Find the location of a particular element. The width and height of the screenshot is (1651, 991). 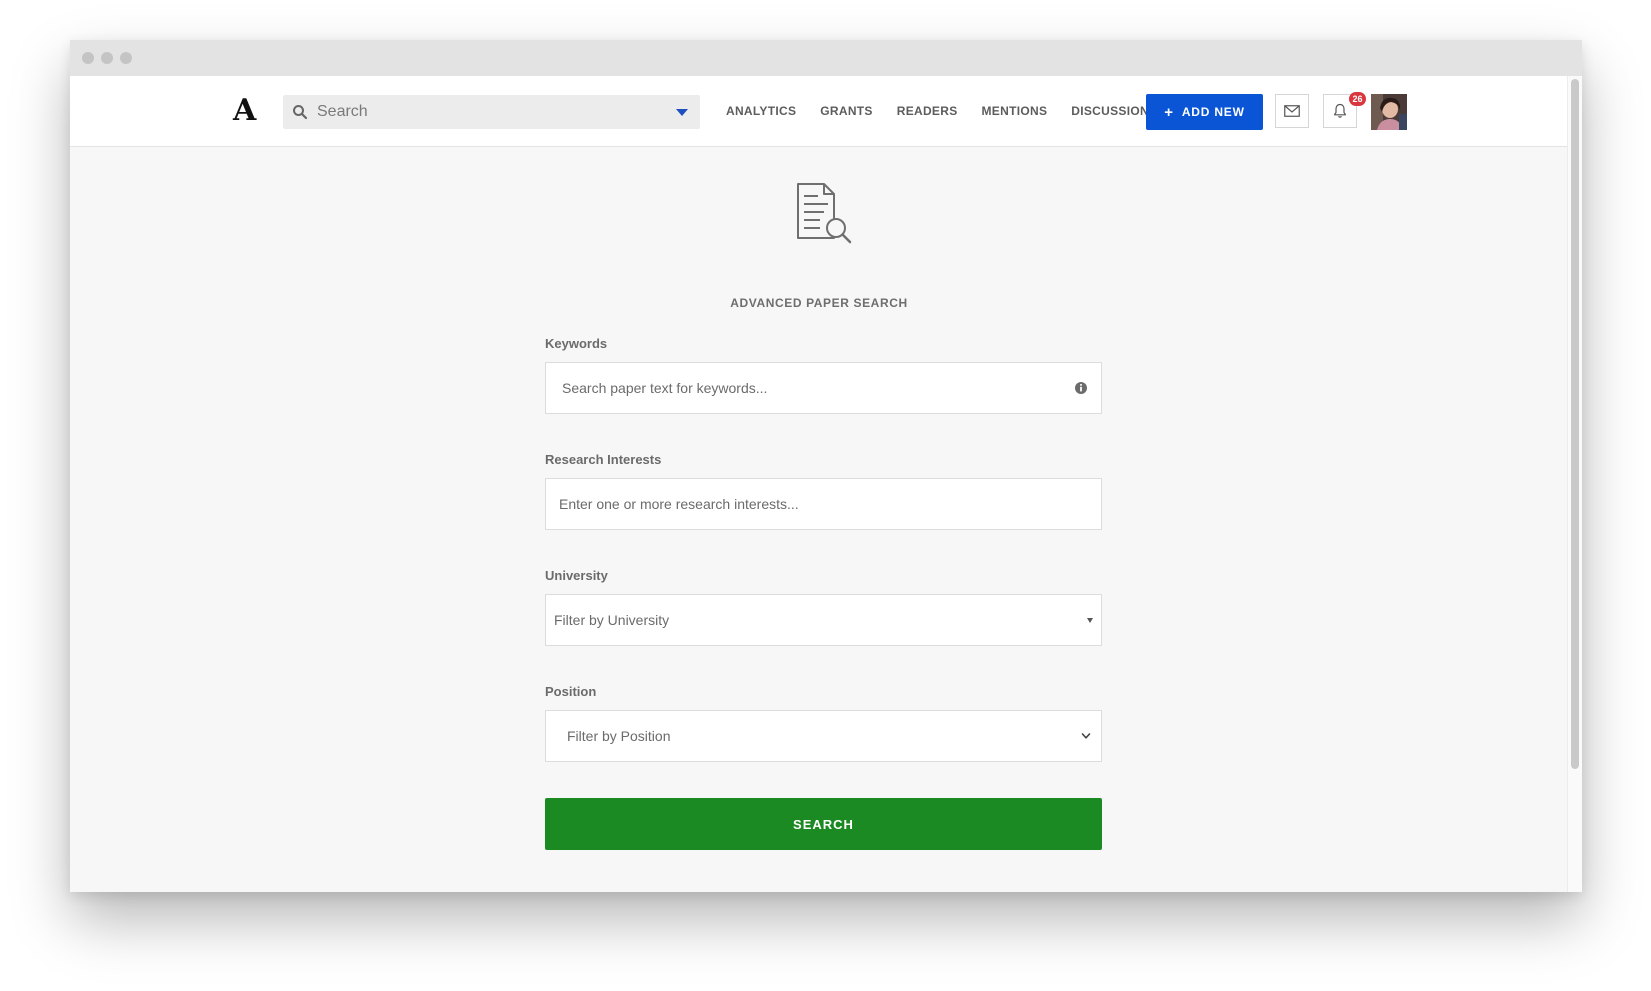

research-interests-input is located at coordinates (823, 504).